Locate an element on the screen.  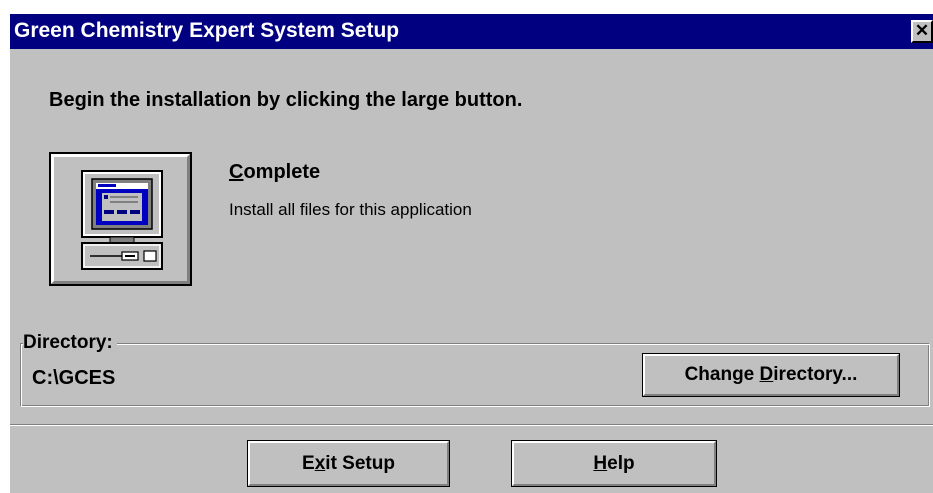
close-icon: ✕ is located at coordinates (922, 30).